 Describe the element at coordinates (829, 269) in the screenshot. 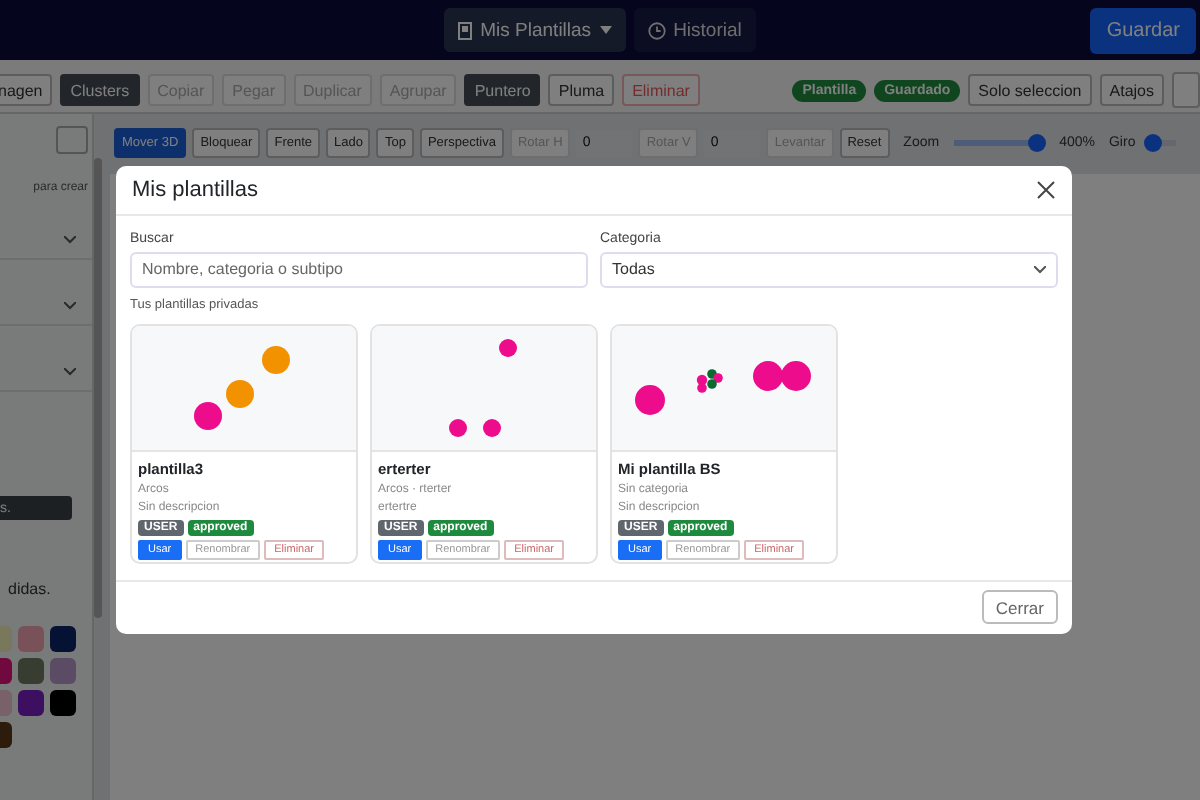

I see `category-select: Todas` at that location.